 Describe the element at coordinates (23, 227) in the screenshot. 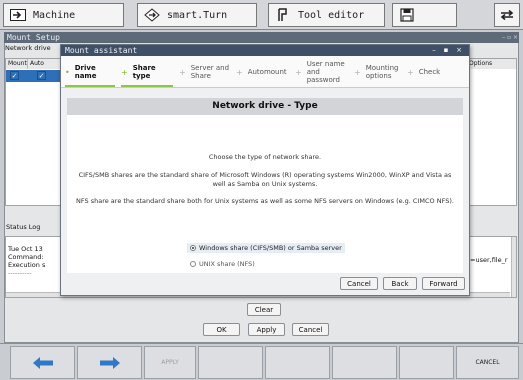

I see `status-log-label: Status Log` at that location.